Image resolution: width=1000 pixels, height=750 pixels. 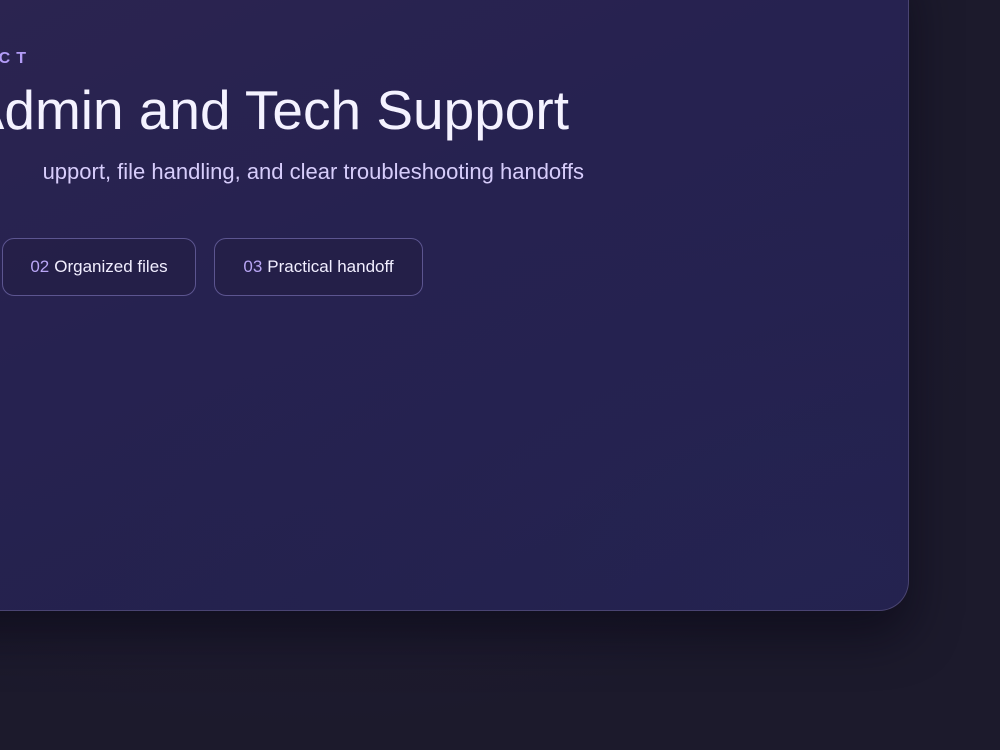 What do you see at coordinates (111, 266) in the screenshot?
I see `chip-label: Organized files` at bounding box center [111, 266].